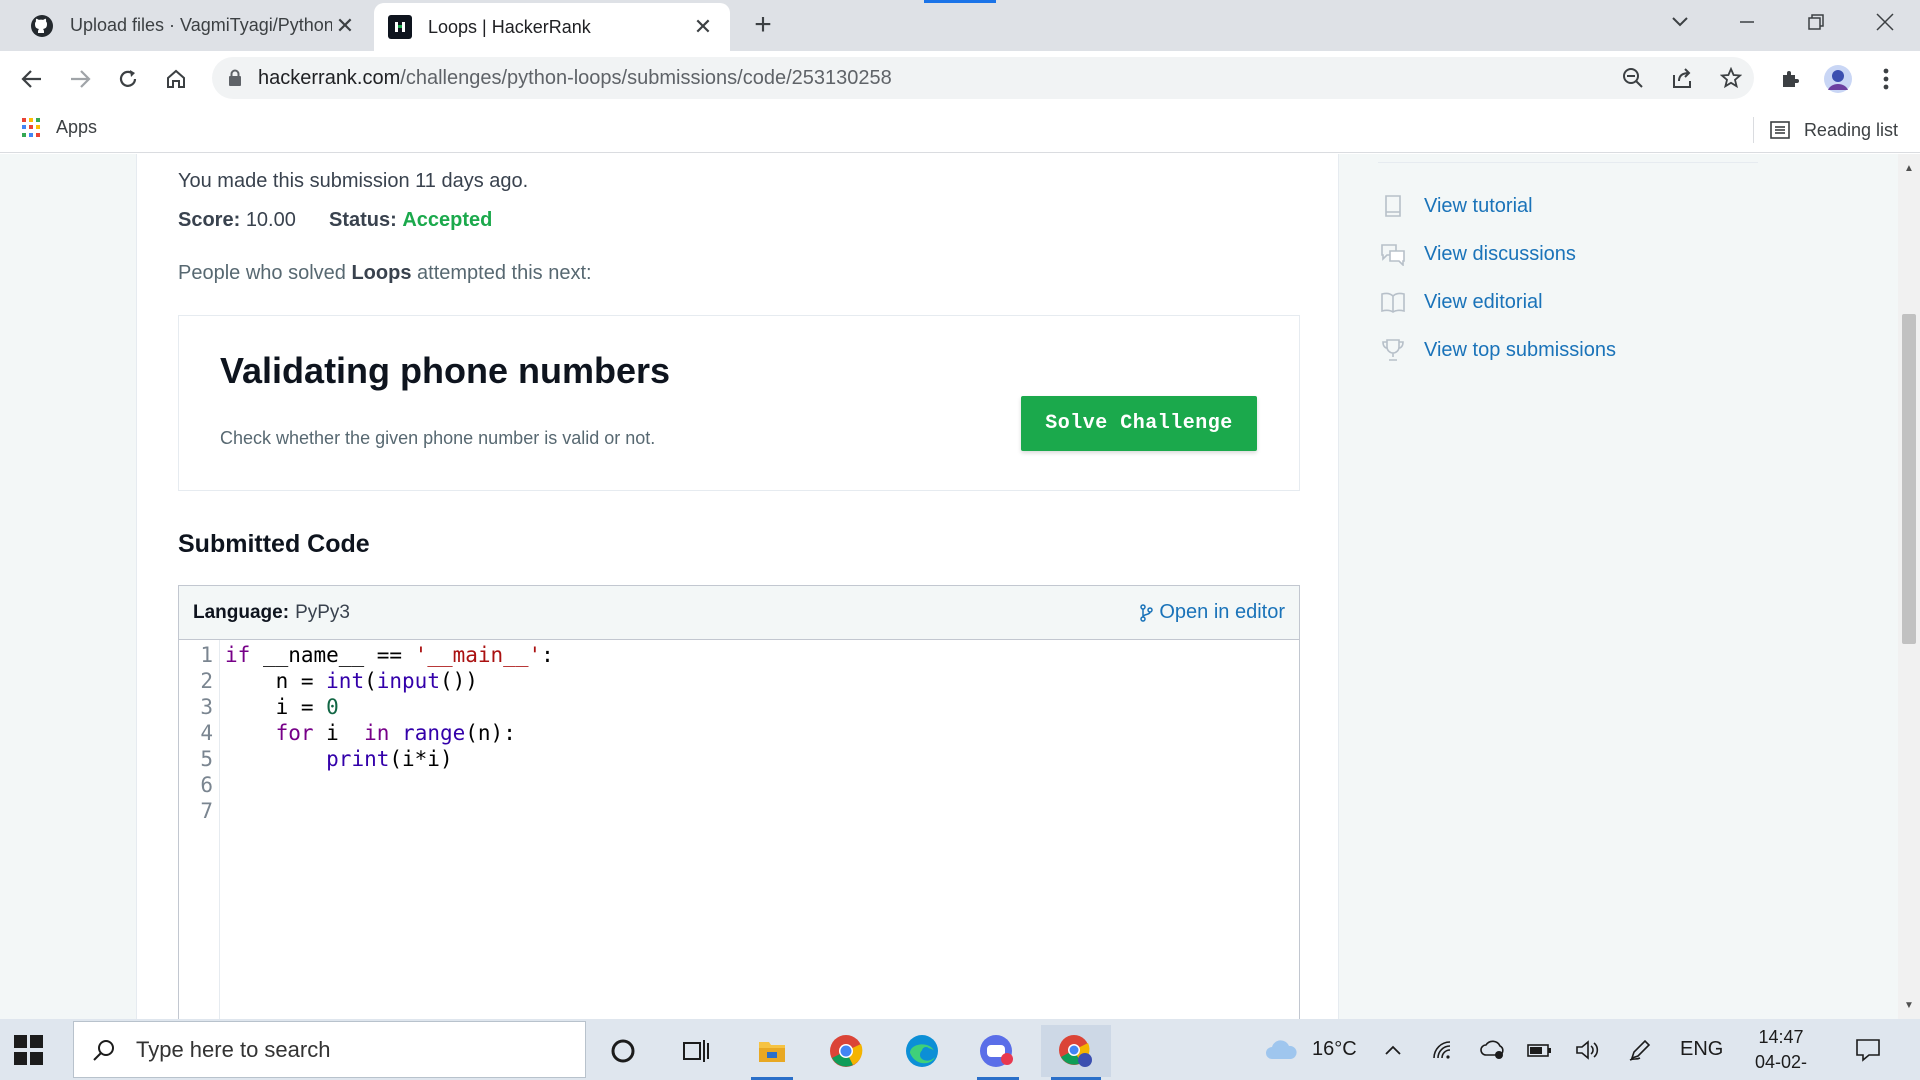 The width and height of the screenshot is (1920, 1080). Describe the element at coordinates (1701, 1049) in the screenshot. I see `input-language-indicator: ENG` at that location.